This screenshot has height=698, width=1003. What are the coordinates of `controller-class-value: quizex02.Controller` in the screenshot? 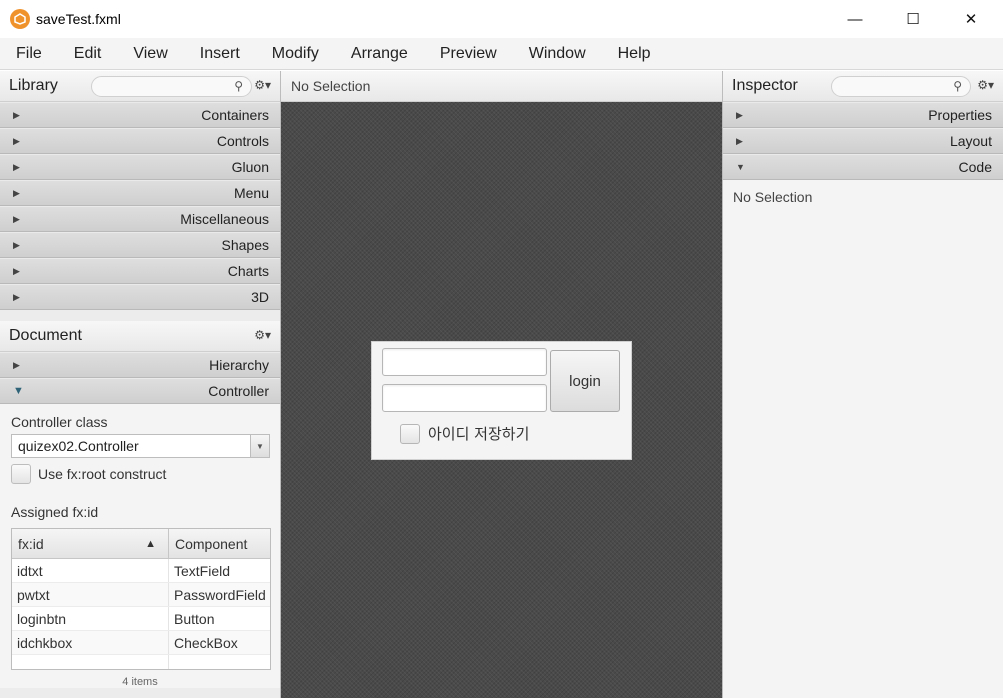 It's located at (78, 446).